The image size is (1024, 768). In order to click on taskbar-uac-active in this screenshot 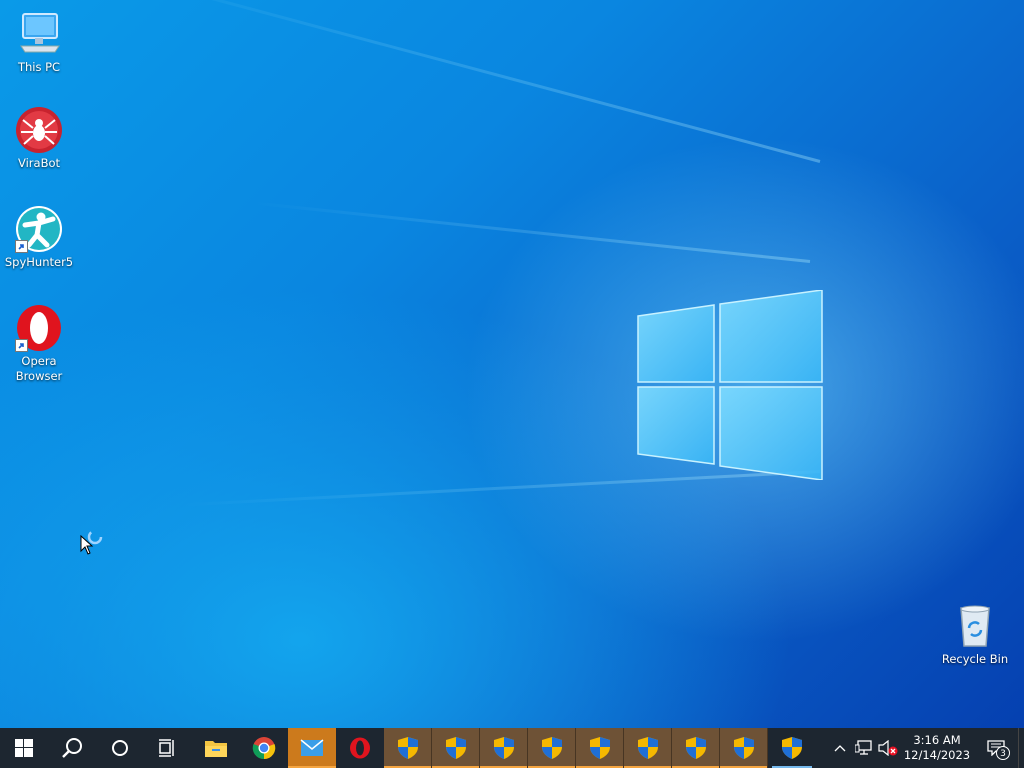, I will do `click(792, 748)`.